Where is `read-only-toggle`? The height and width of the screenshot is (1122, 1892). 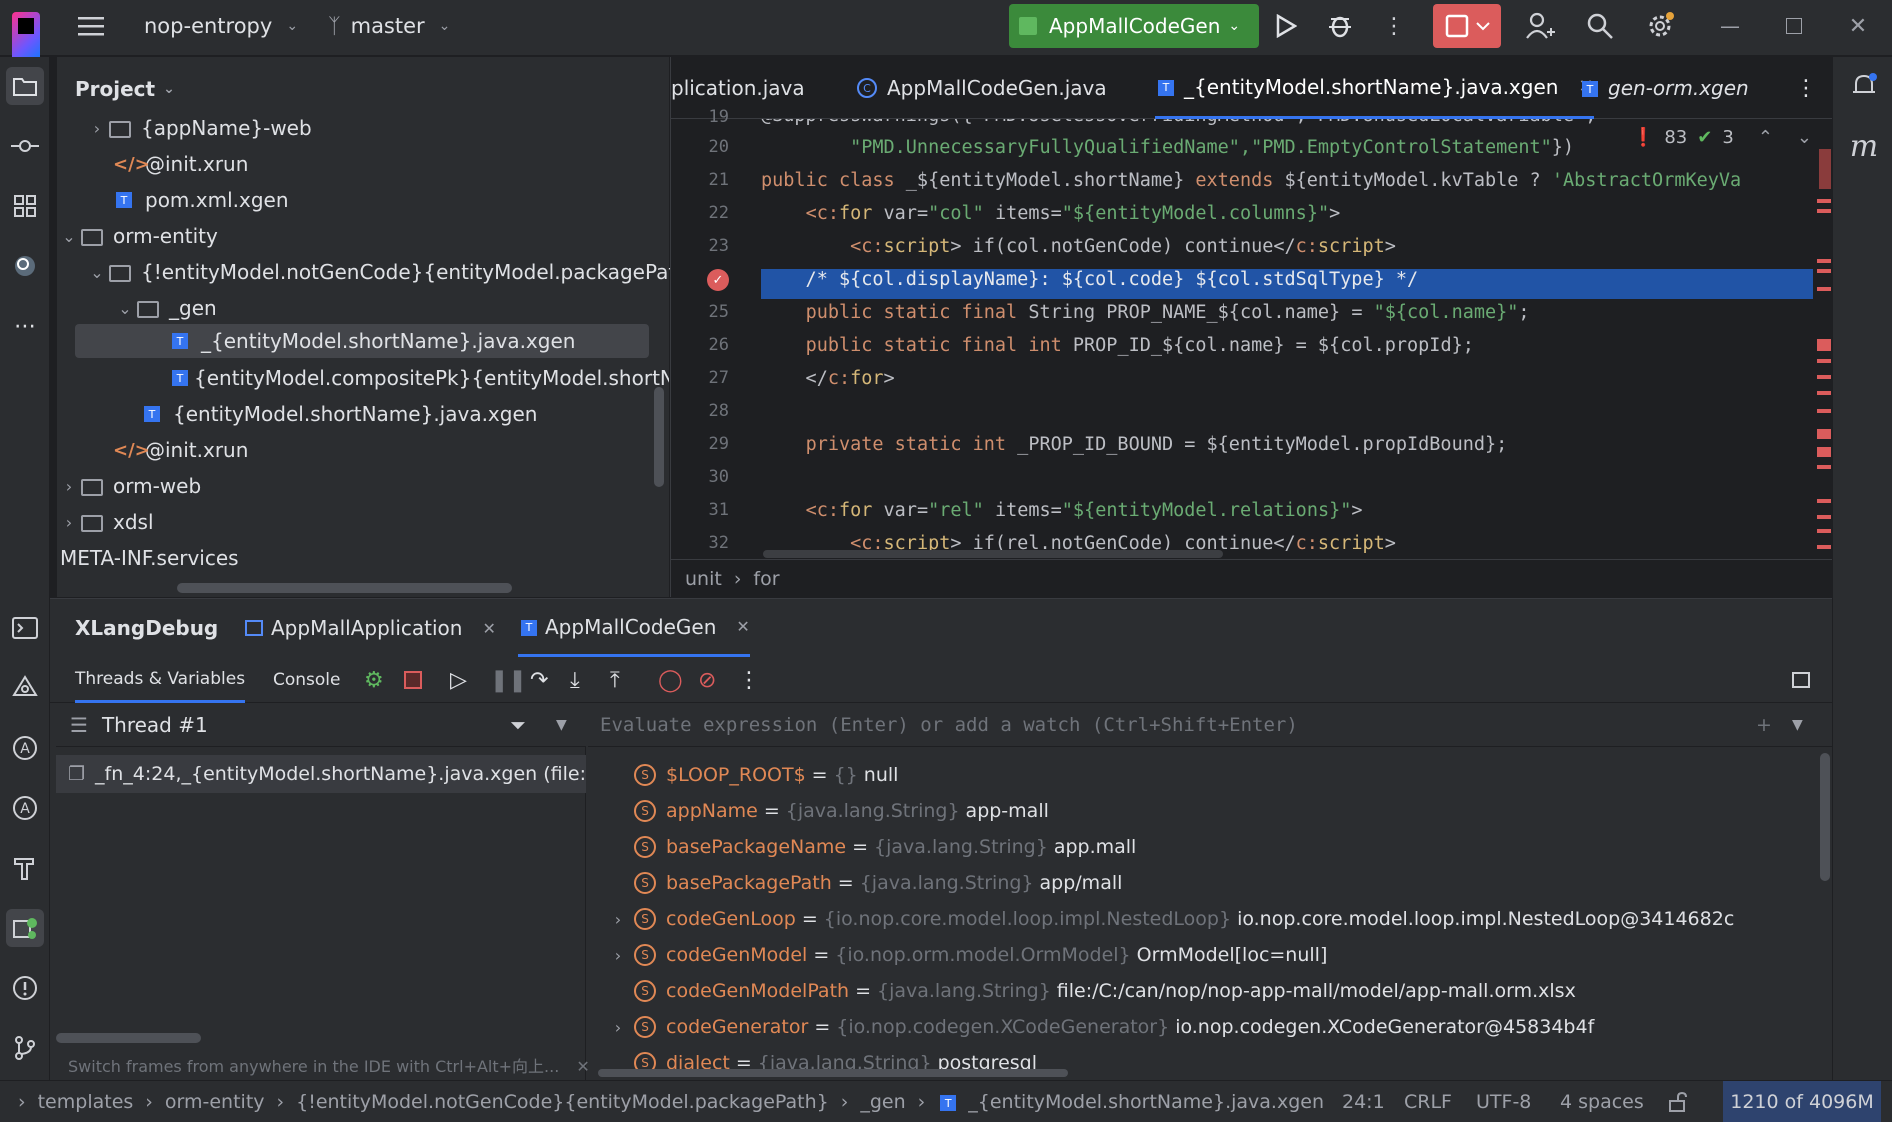 read-only-toggle is located at coordinates (1678, 1101).